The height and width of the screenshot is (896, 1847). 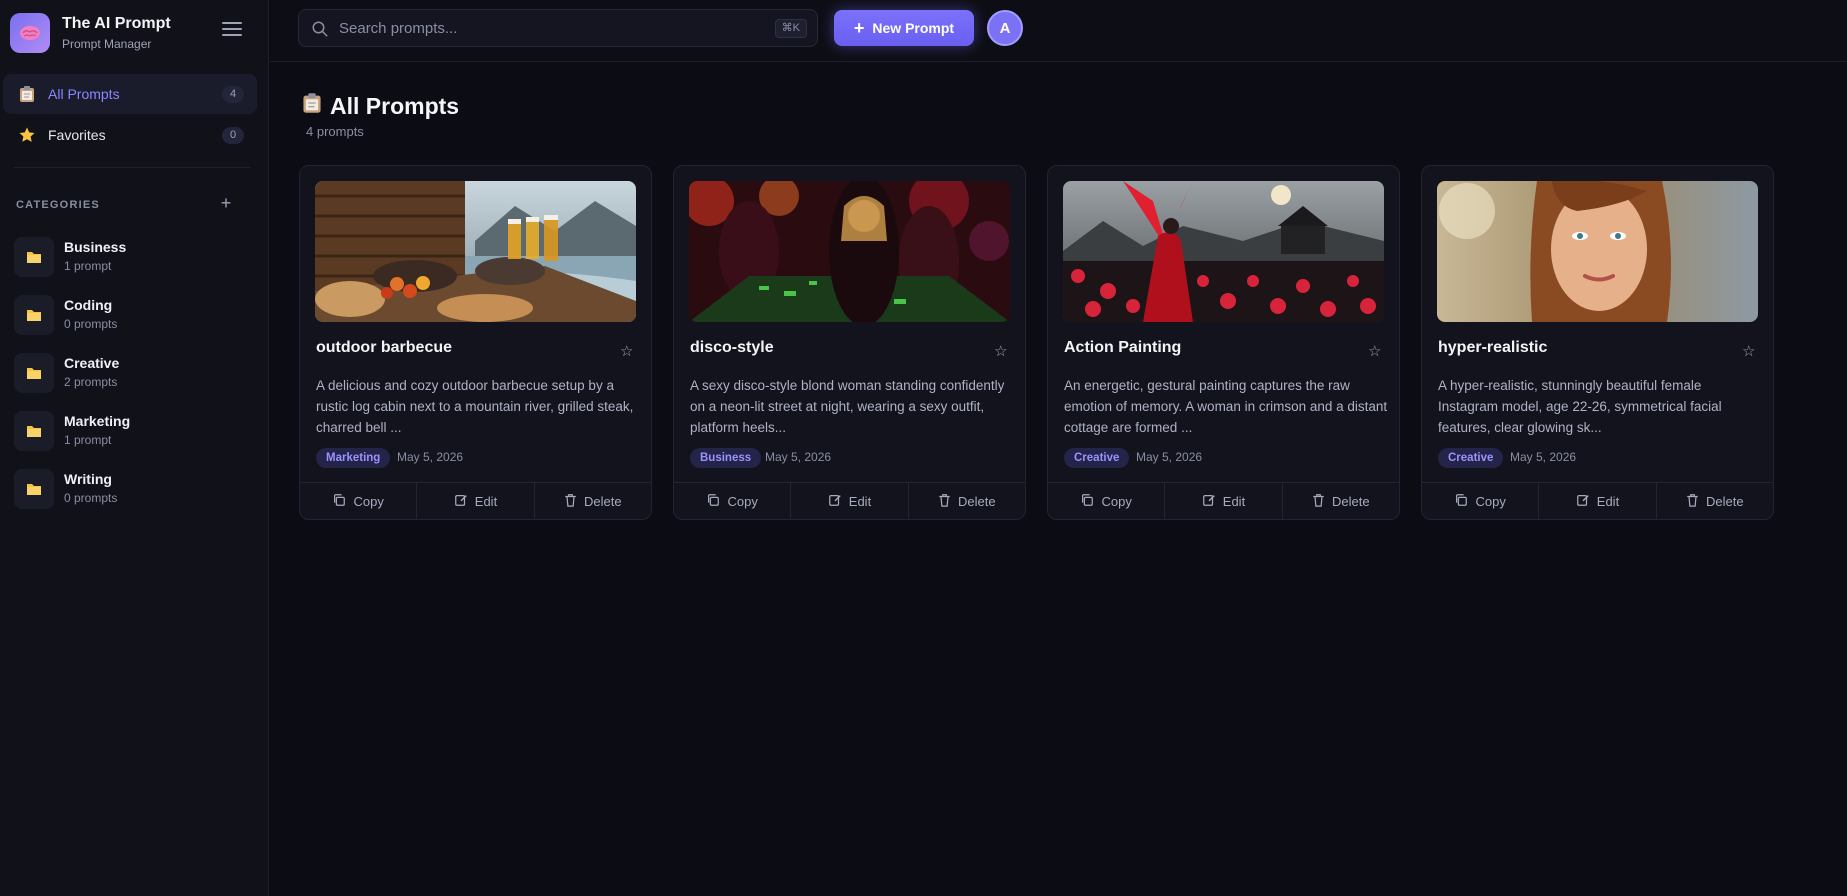 What do you see at coordinates (1597, 251) in the screenshot?
I see `card-image-portrait` at bounding box center [1597, 251].